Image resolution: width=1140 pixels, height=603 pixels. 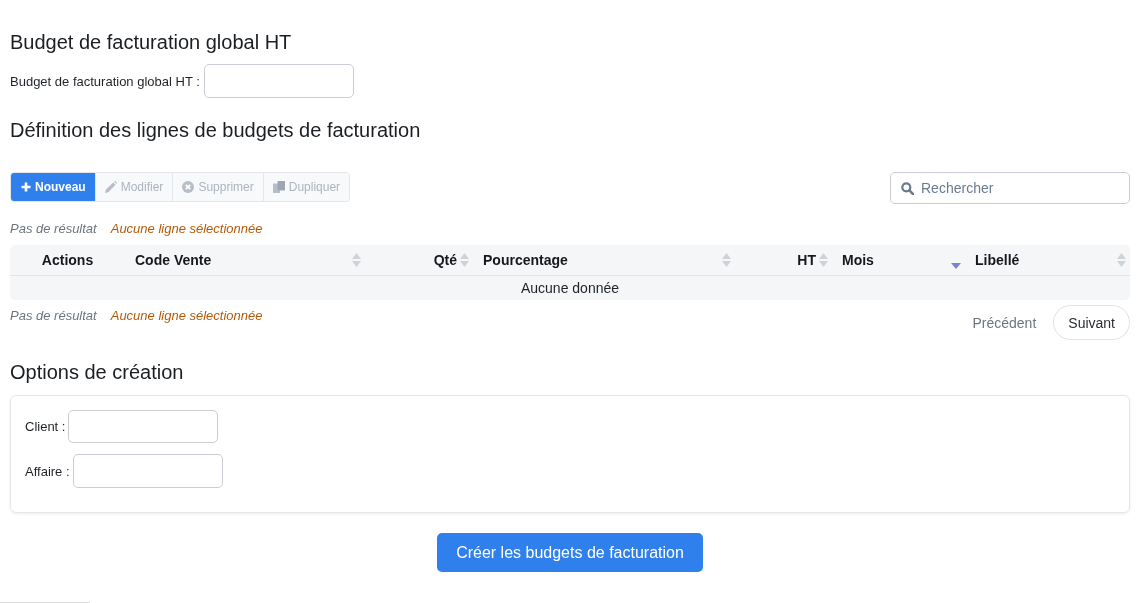 What do you see at coordinates (216, 130) in the screenshot?
I see `section-title: Définition des lignes de budgets de facturation` at bounding box center [216, 130].